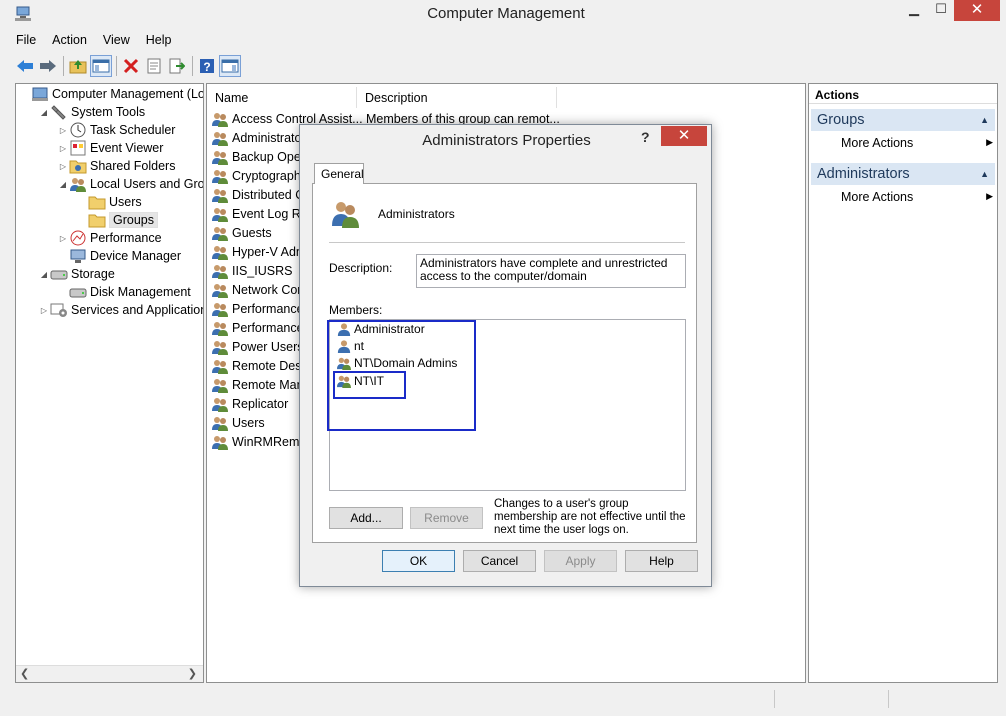 Image resolution: width=1006 pixels, height=716 pixels. I want to click on tree-item-shared-folders: ▷ Shared Folders, so click(116, 166).